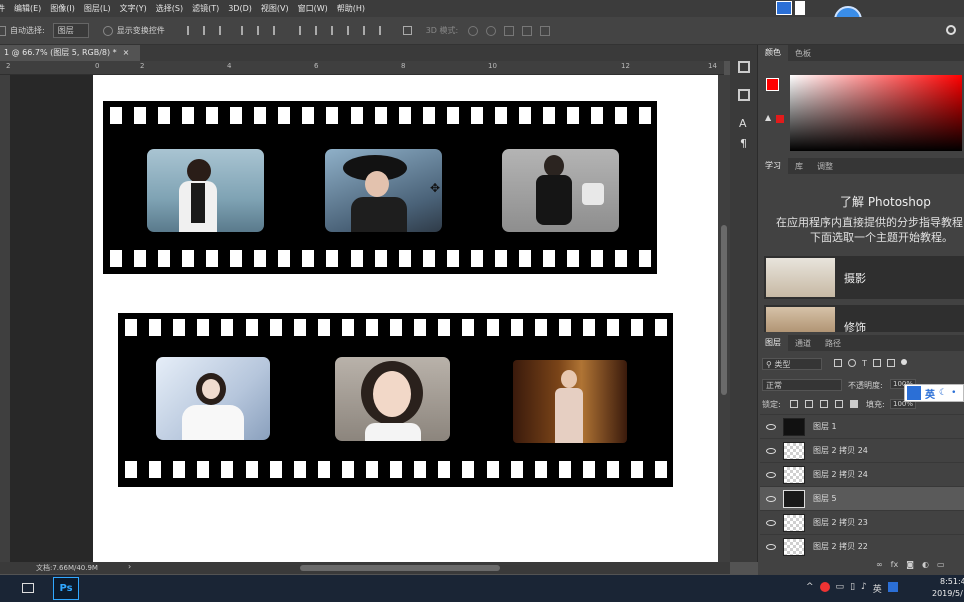 The width and height of the screenshot is (964, 602). What do you see at coordinates (240, 8) in the screenshot?
I see `menu-3d: 3D(D)` at bounding box center [240, 8].